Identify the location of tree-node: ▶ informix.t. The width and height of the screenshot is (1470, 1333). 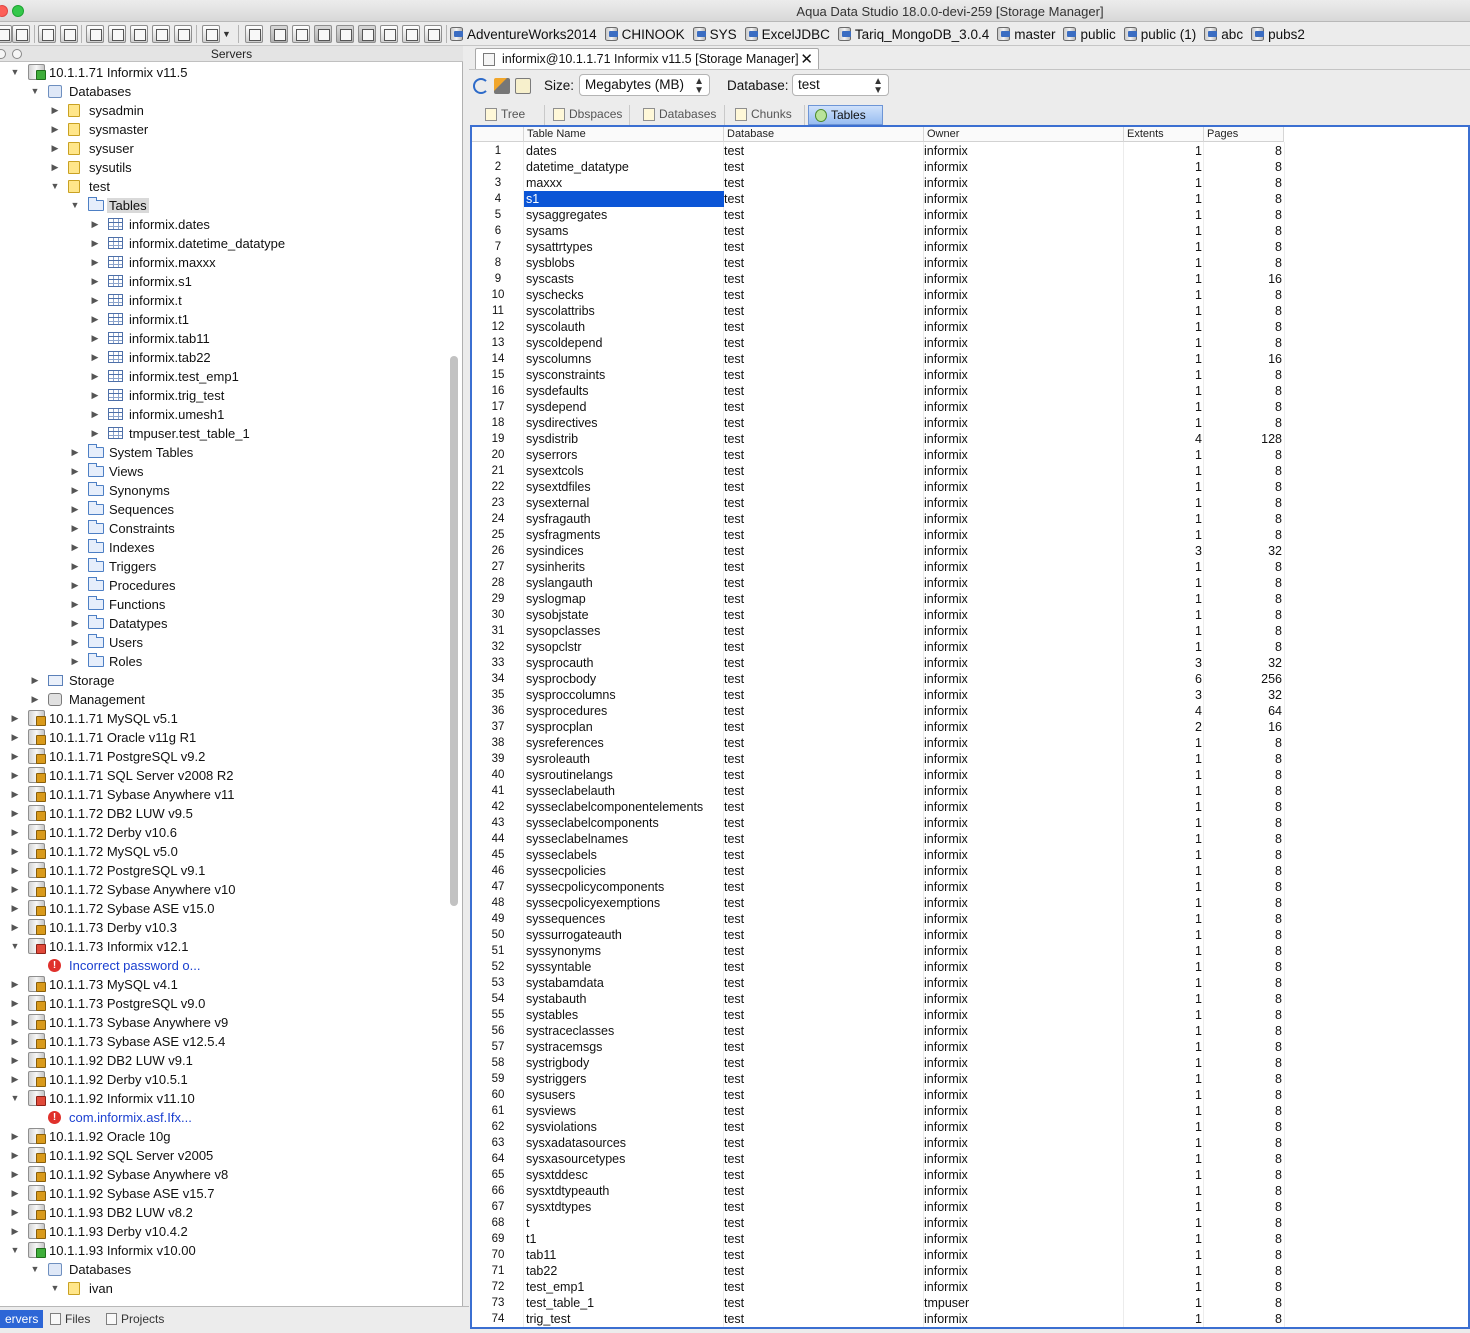
(224, 300).